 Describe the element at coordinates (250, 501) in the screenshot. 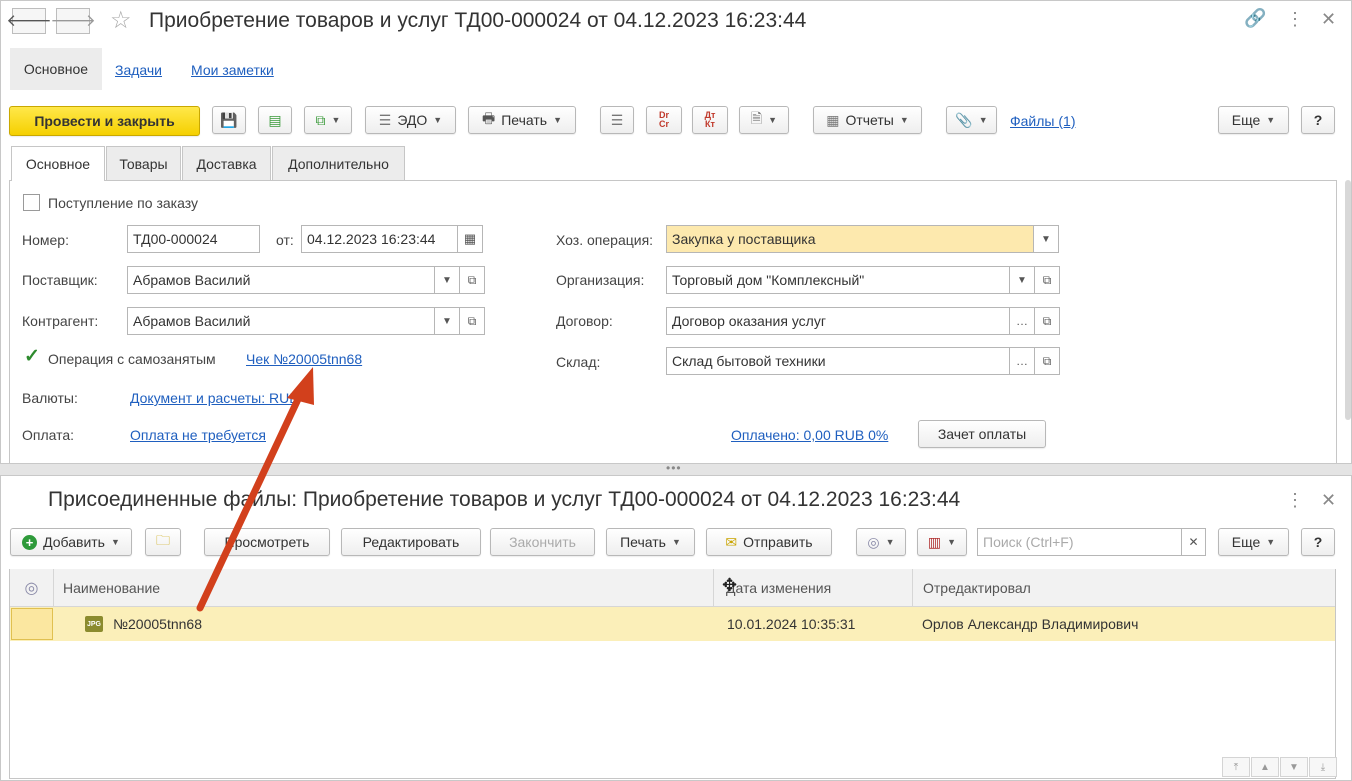

I see `annotation-arrow-shaft` at that location.